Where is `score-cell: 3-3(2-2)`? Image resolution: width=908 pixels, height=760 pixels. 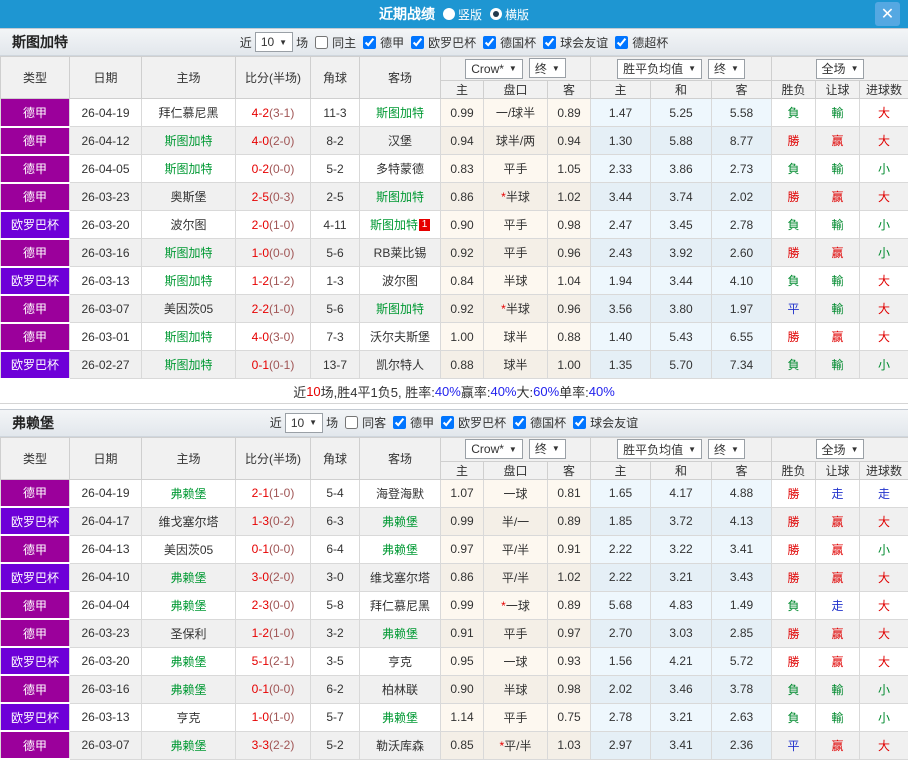 score-cell: 3-3(2-2) is located at coordinates (273, 745).